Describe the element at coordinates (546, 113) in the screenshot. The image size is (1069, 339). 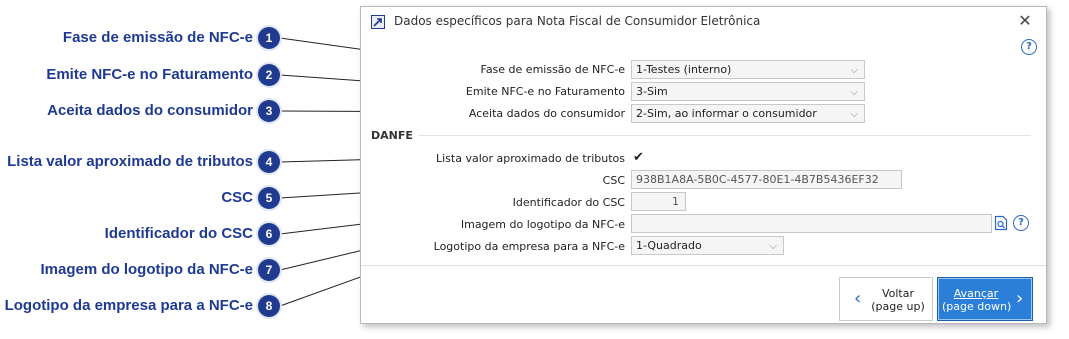
I see `aceita-dados-label: Aceita dados do consumidor` at that location.